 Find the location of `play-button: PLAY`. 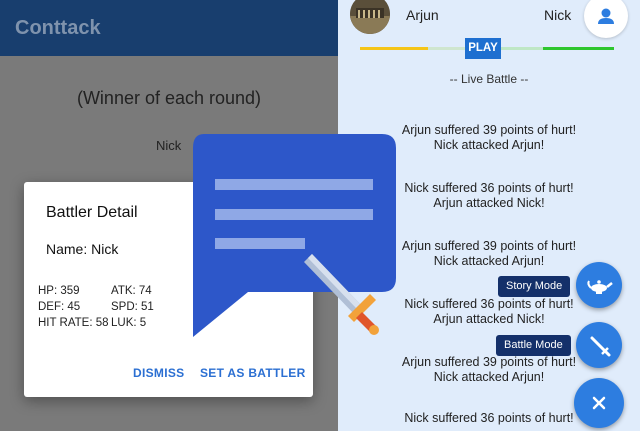

play-button: PLAY is located at coordinates (483, 48).